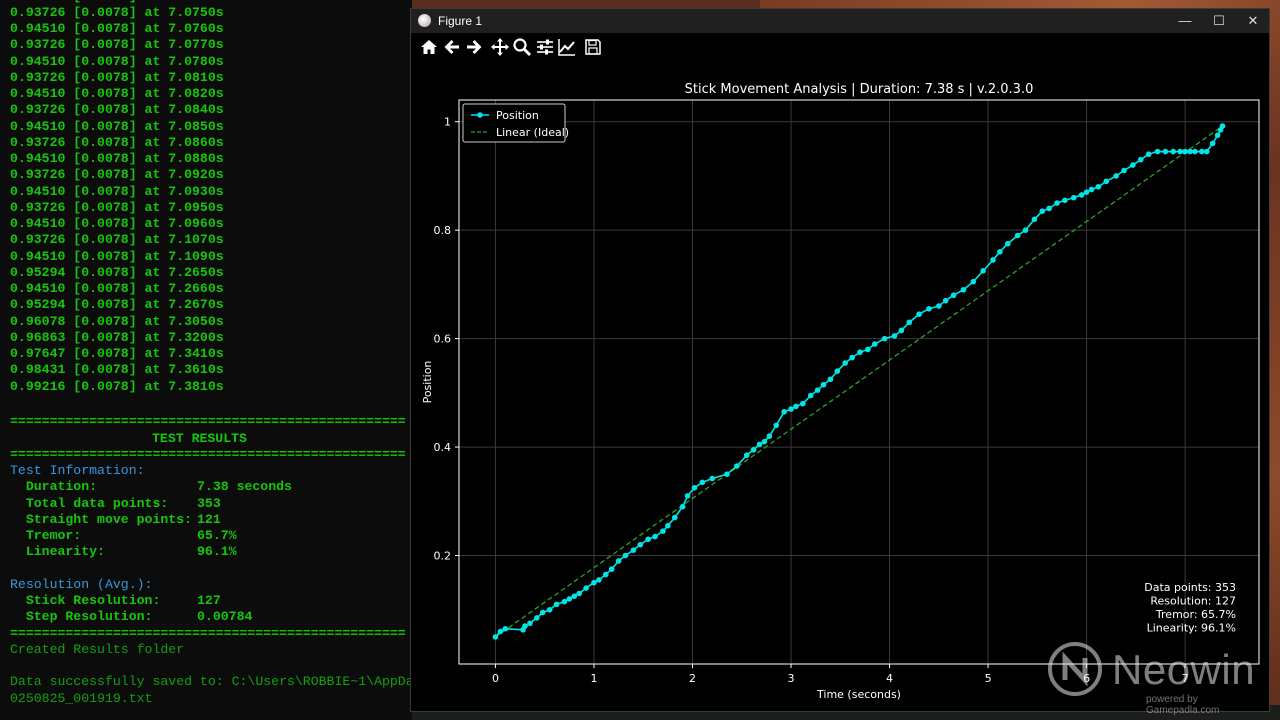 The image size is (1280, 720). Describe the element at coordinates (567, 47) in the screenshot. I see `edit-axes-icon` at that location.